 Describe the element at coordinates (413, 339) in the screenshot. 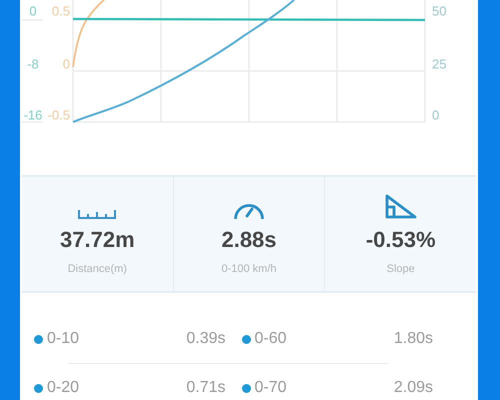

I see `split-time: 1.80s` at that location.